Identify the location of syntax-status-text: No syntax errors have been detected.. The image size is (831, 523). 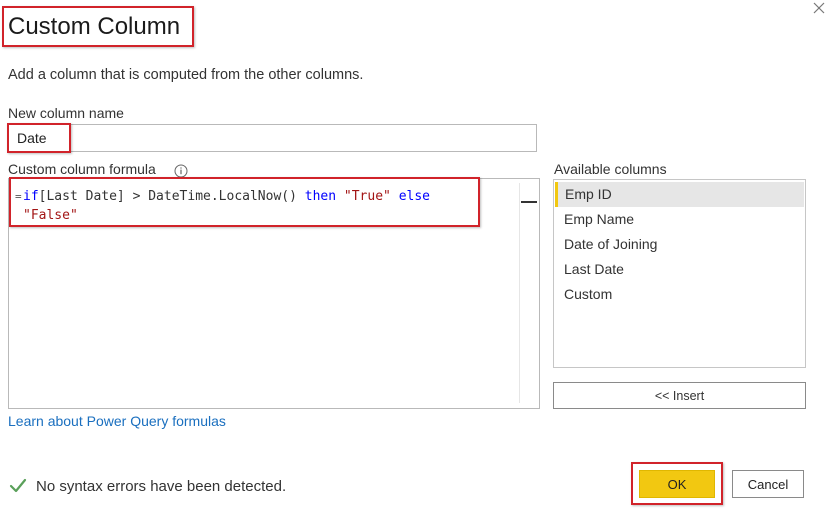
(161, 486).